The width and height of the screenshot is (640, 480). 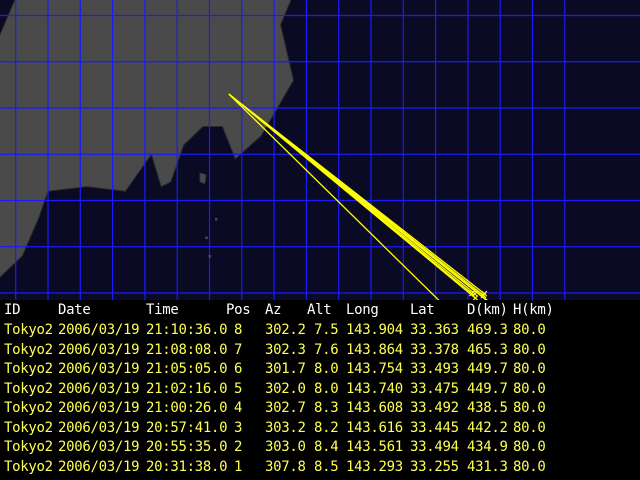 What do you see at coordinates (74, 310) in the screenshot?
I see `col-header-date: Date` at bounding box center [74, 310].